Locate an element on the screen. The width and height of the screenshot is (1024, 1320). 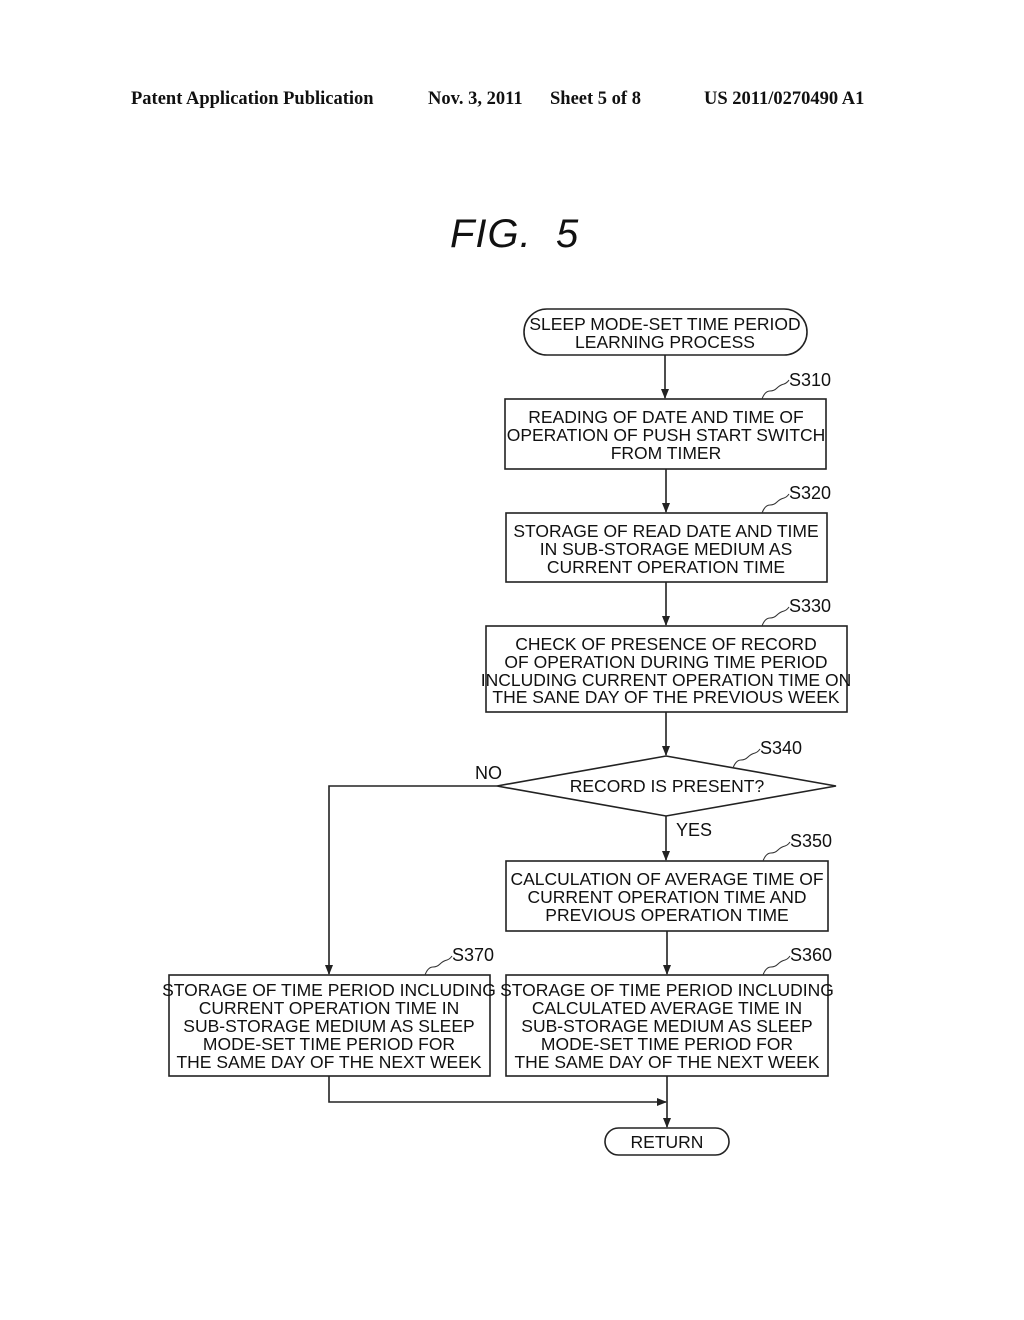
step-id-label: S360 is located at coordinates (811, 955).